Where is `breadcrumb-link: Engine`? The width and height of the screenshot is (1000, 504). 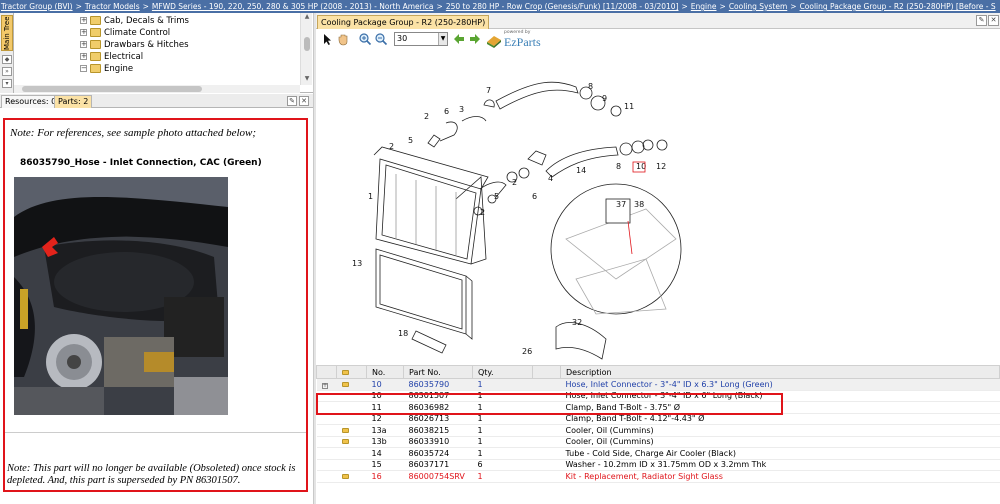
breadcrumb-link: Engine is located at coordinates (704, 6).